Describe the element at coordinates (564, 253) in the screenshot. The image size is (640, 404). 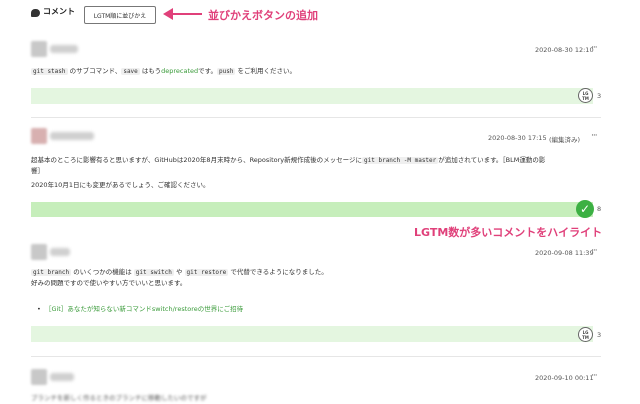
I see `comment-date: 2020-09-08 11:39` at that location.